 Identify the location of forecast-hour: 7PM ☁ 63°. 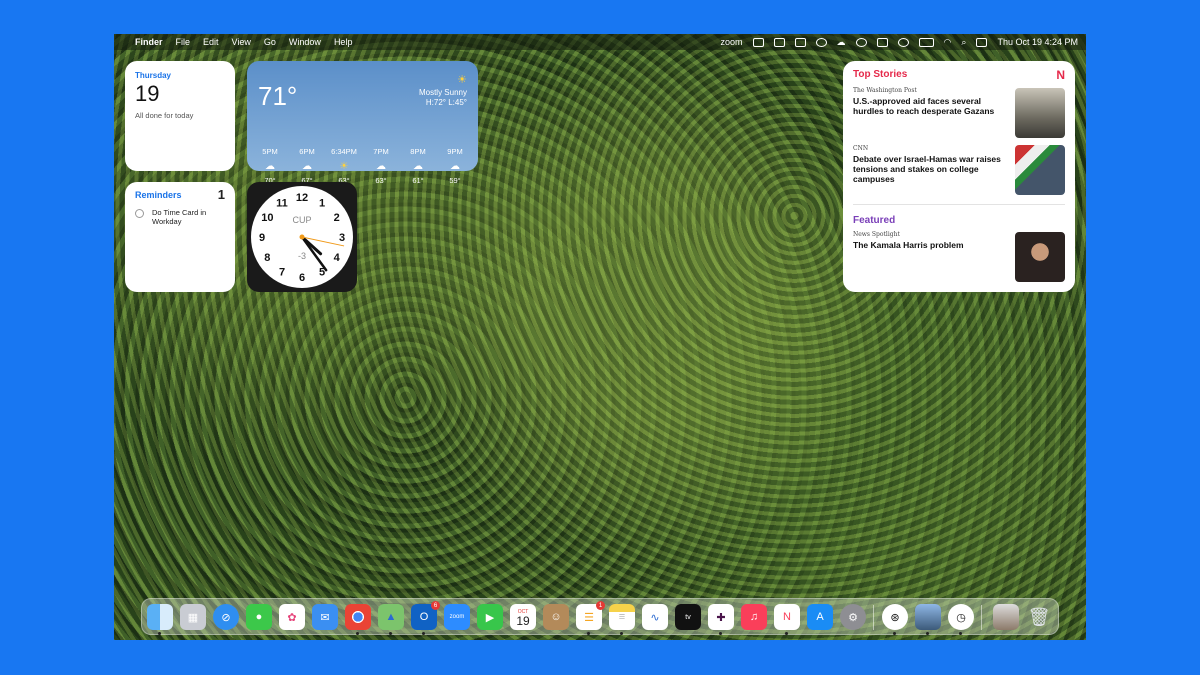
(381, 166).